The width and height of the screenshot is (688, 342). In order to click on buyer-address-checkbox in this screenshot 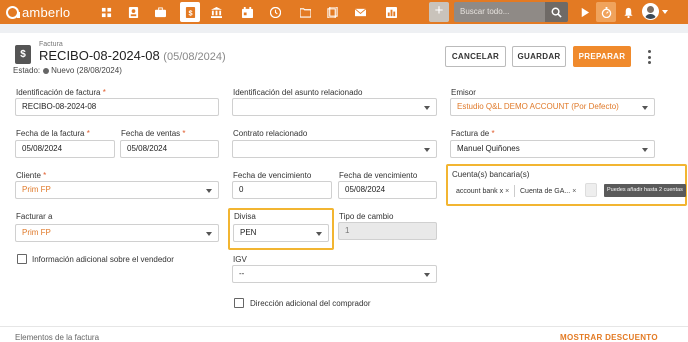, I will do `click(239, 303)`.